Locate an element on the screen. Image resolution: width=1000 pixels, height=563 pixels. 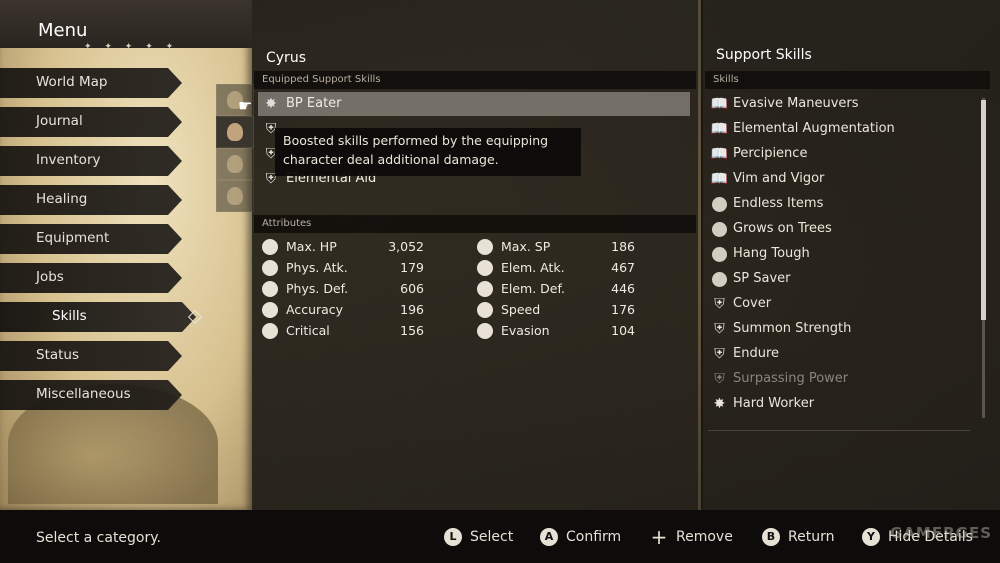
b-button-icon: B is located at coordinates (771, 537).